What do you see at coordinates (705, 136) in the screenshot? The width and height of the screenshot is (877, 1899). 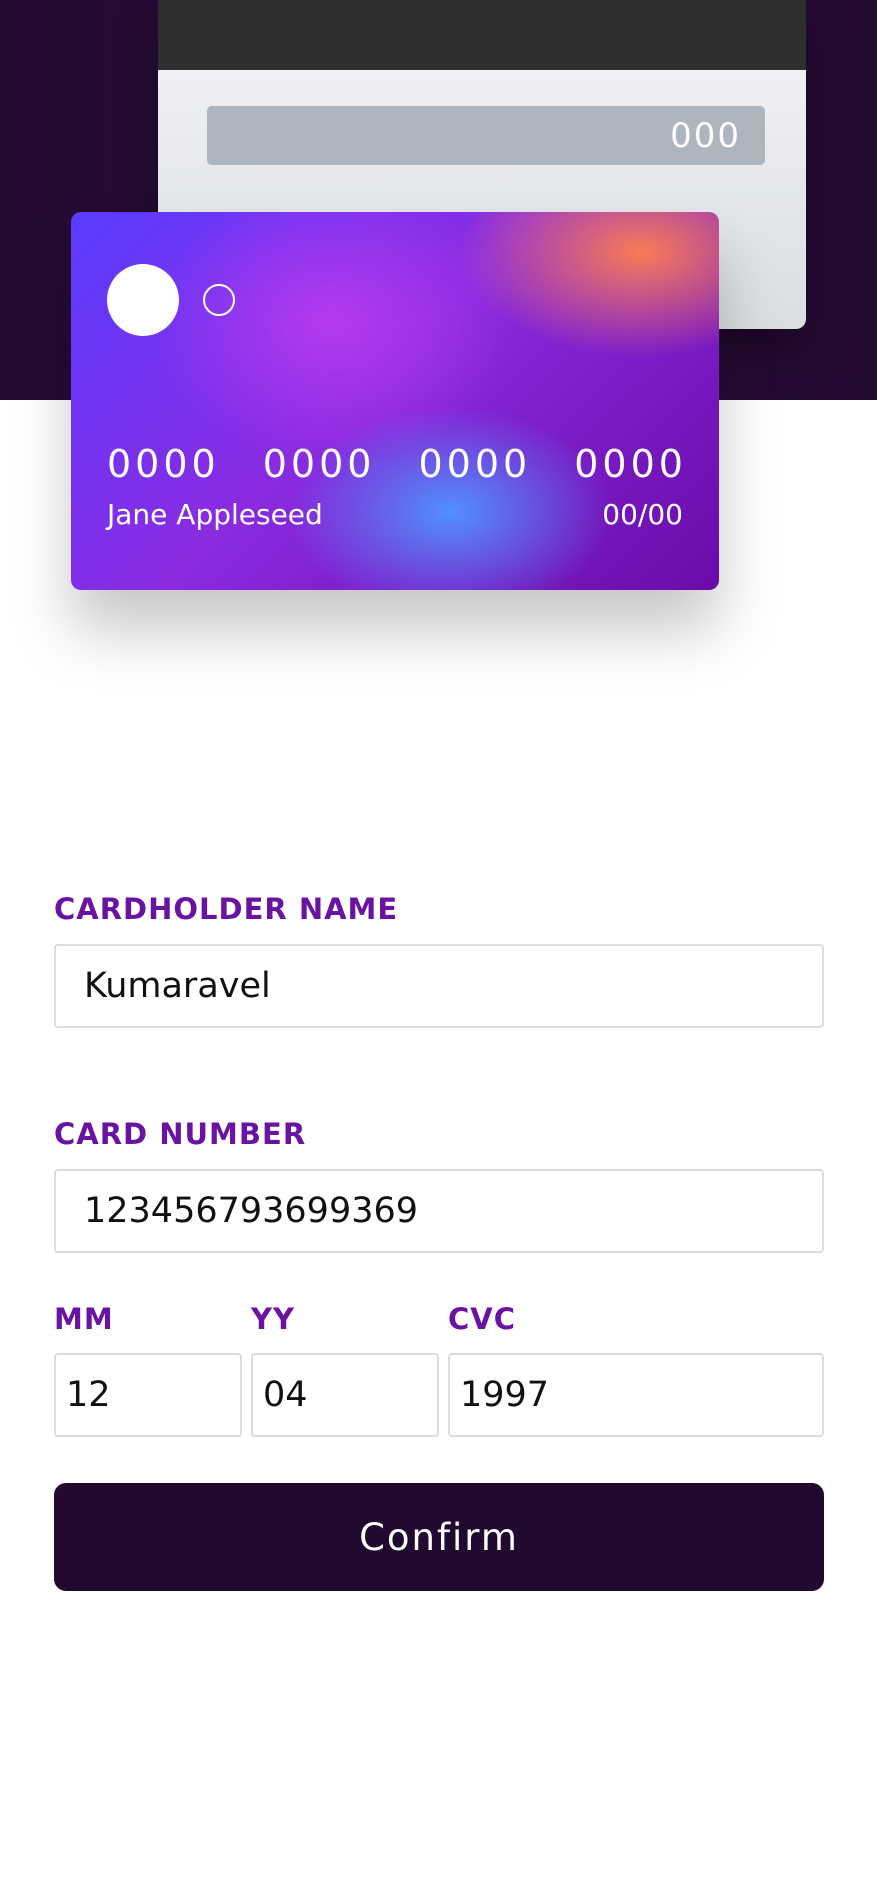 I see `card-back-cvc: 000` at bounding box center [705, 136].